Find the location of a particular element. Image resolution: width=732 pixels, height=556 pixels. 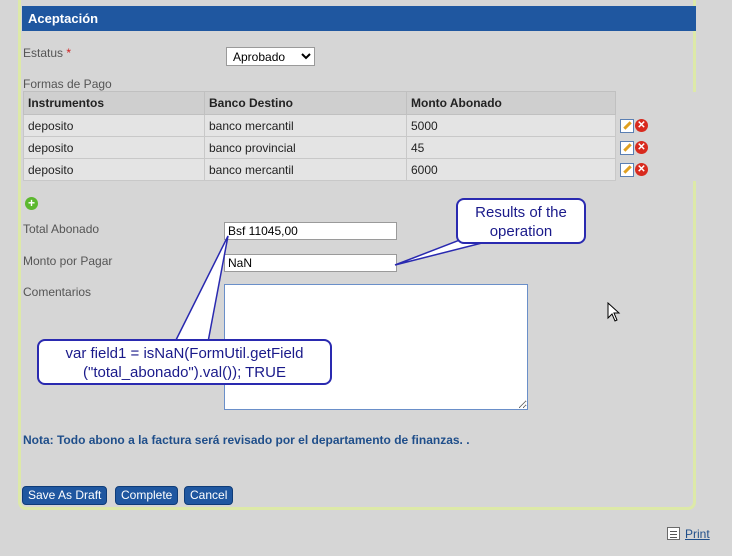

table-row: deposito banco mercantil 6000 ✕ is located at coordinates (362, 169).